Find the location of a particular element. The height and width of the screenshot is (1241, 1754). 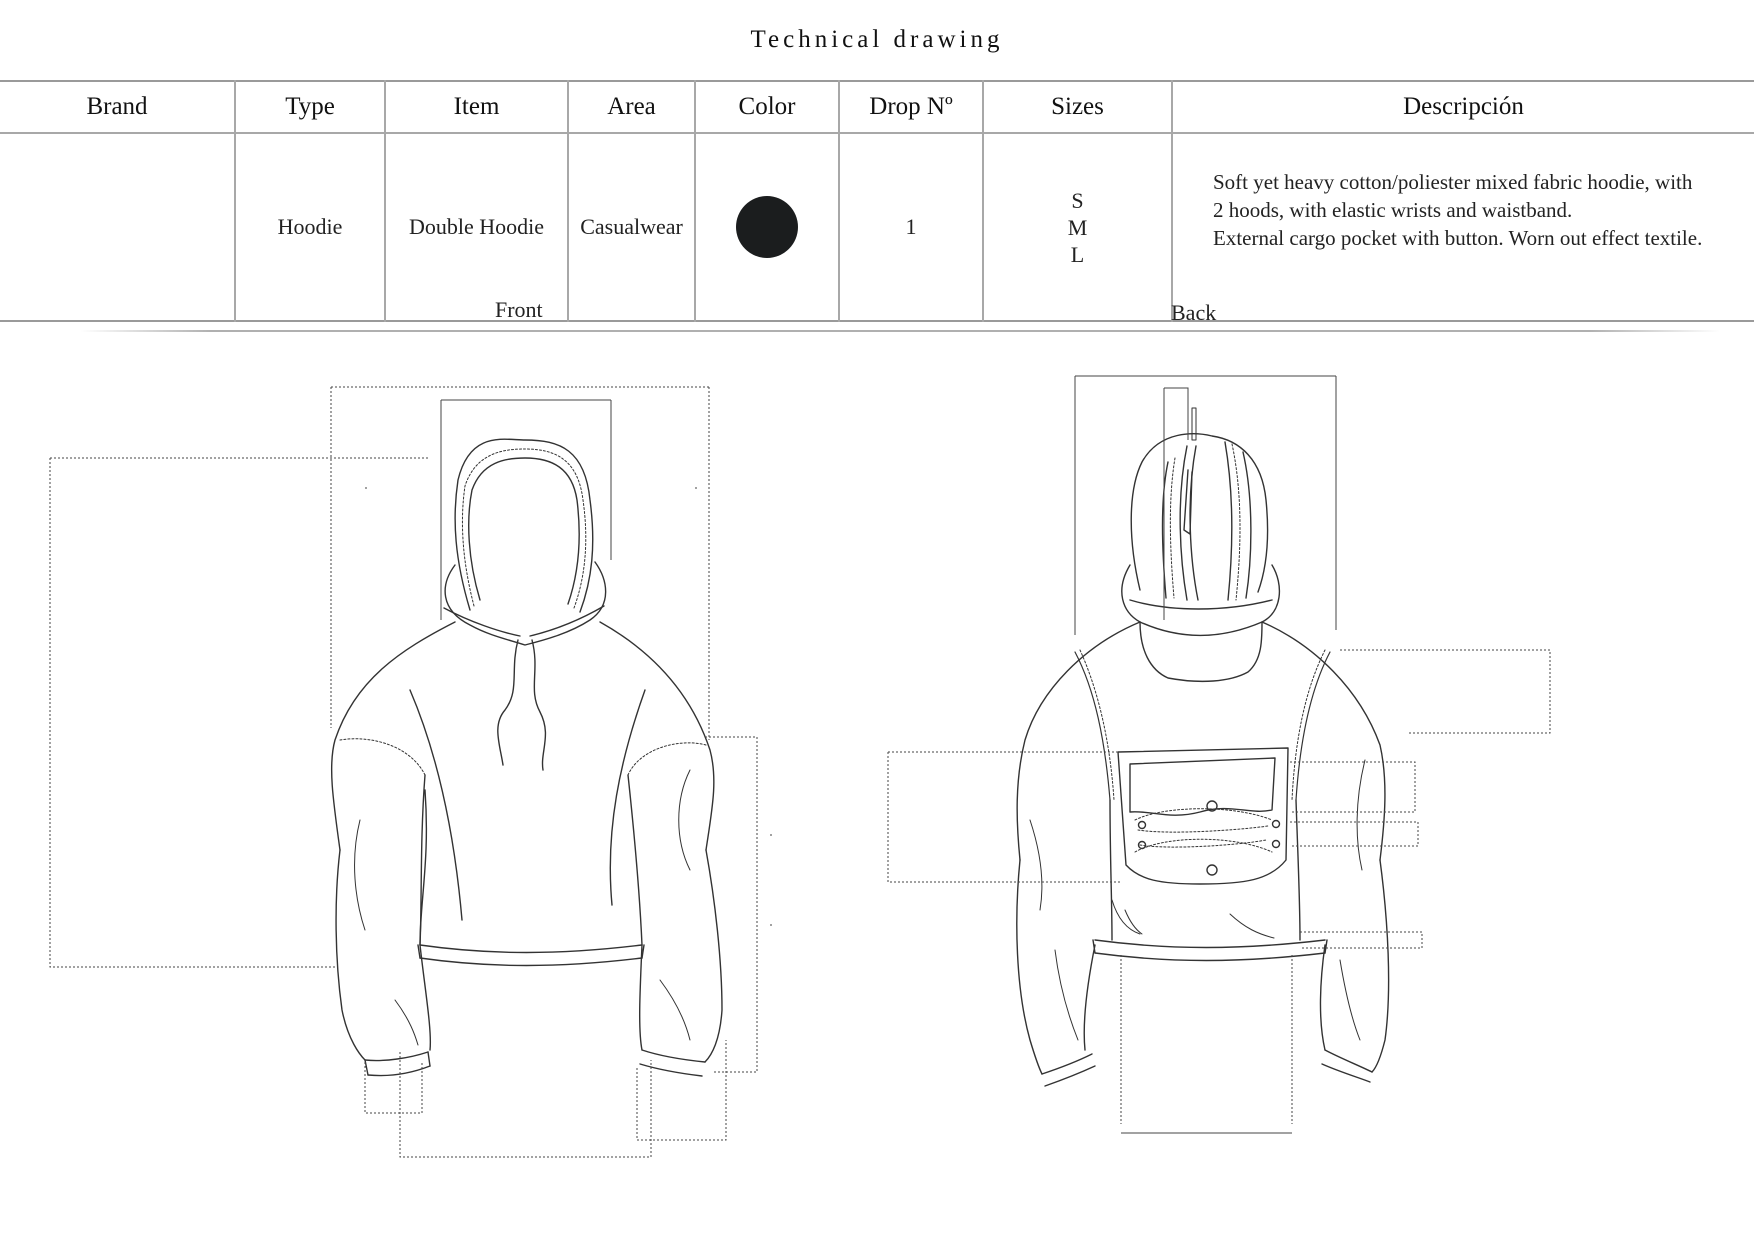

header-area: Area is located at coordinates (632, 107).